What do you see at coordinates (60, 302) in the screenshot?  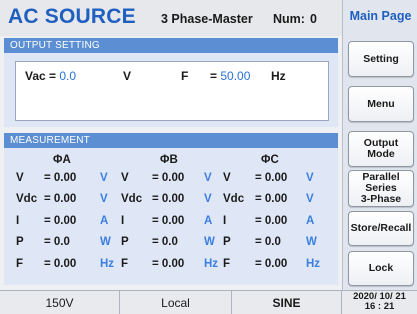 I see `voltage-range-status: 150V` at bounding box center [60, 302].